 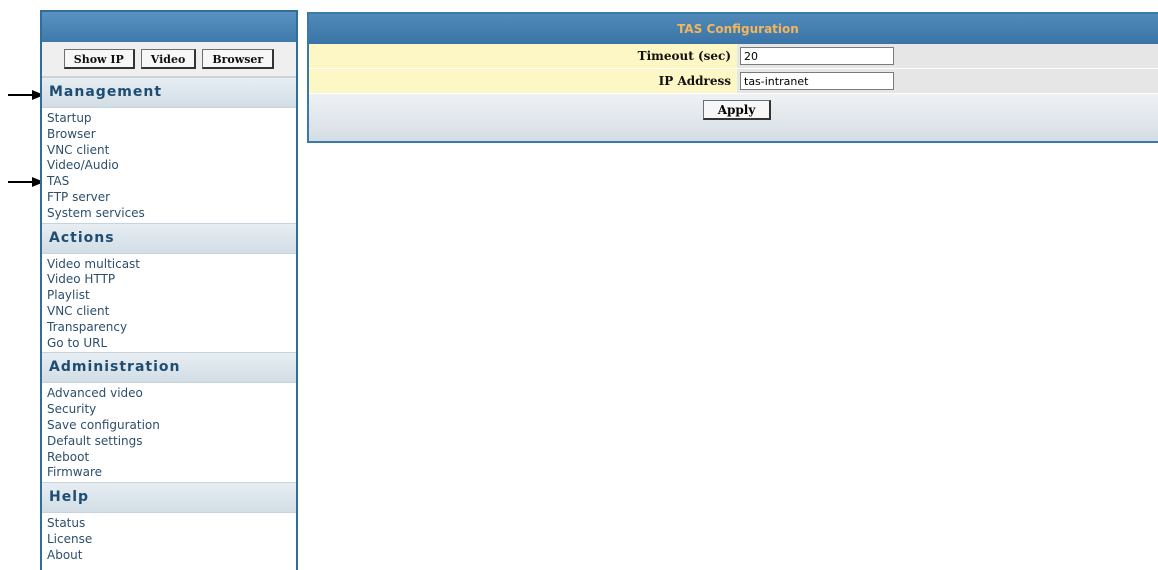 I want to click on menu-item-video-multicast: Video multicast, so click(x=171, y=265).